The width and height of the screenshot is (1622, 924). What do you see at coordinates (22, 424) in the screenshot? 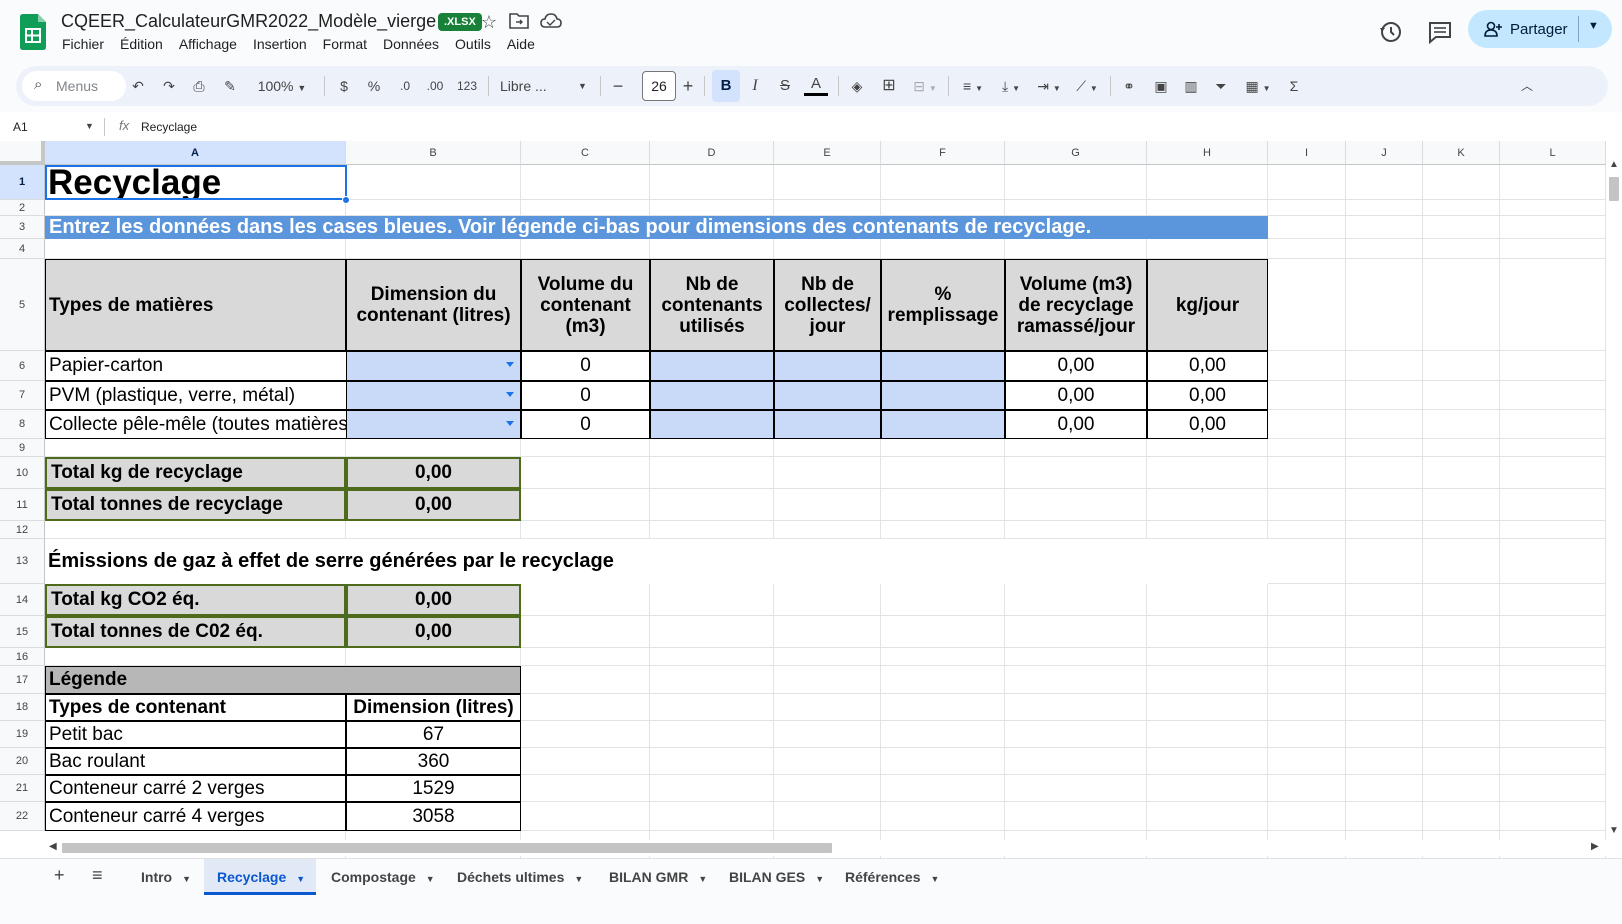
I see `row-header-8: 8` at bounding box center [22, 424].